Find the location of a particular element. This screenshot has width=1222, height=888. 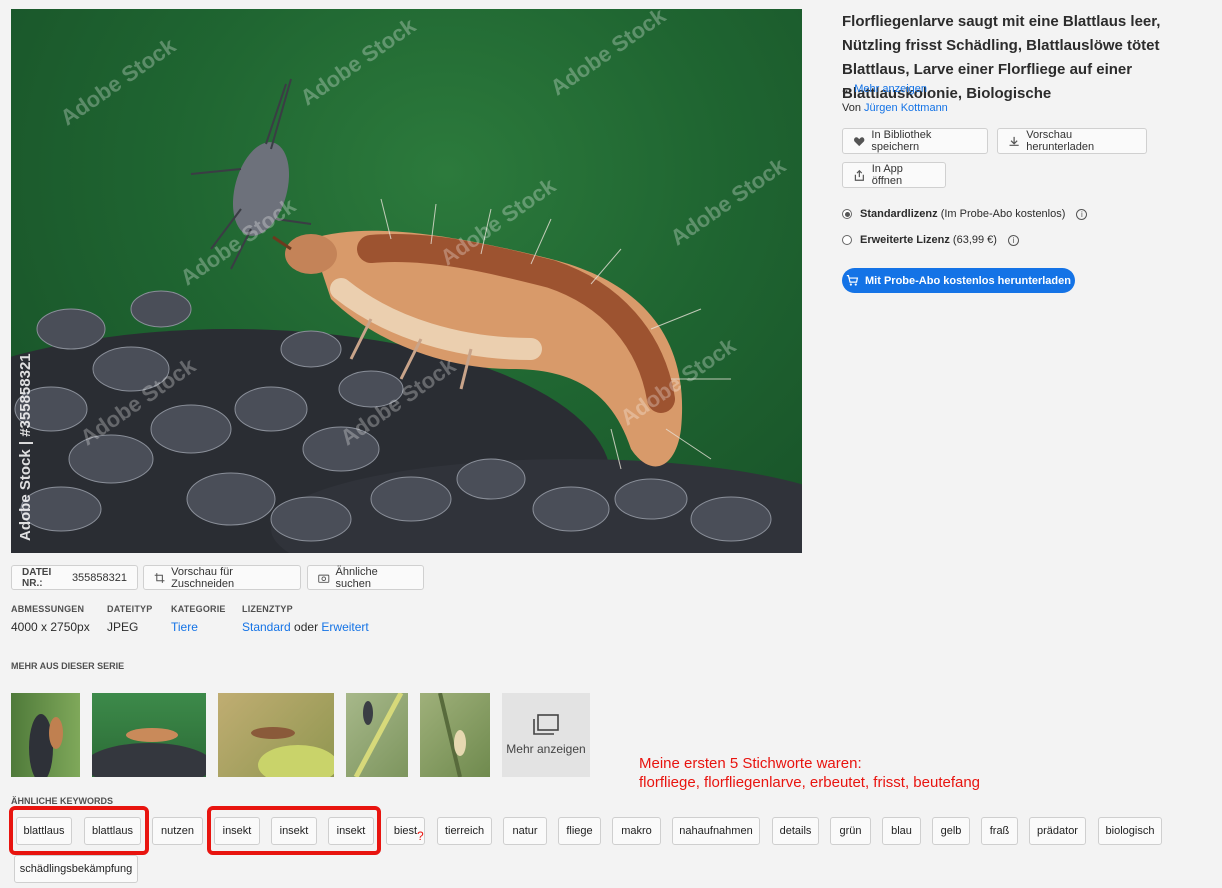

find-similar-button: Ähnliche suchen is located at coordinates (365, 577).